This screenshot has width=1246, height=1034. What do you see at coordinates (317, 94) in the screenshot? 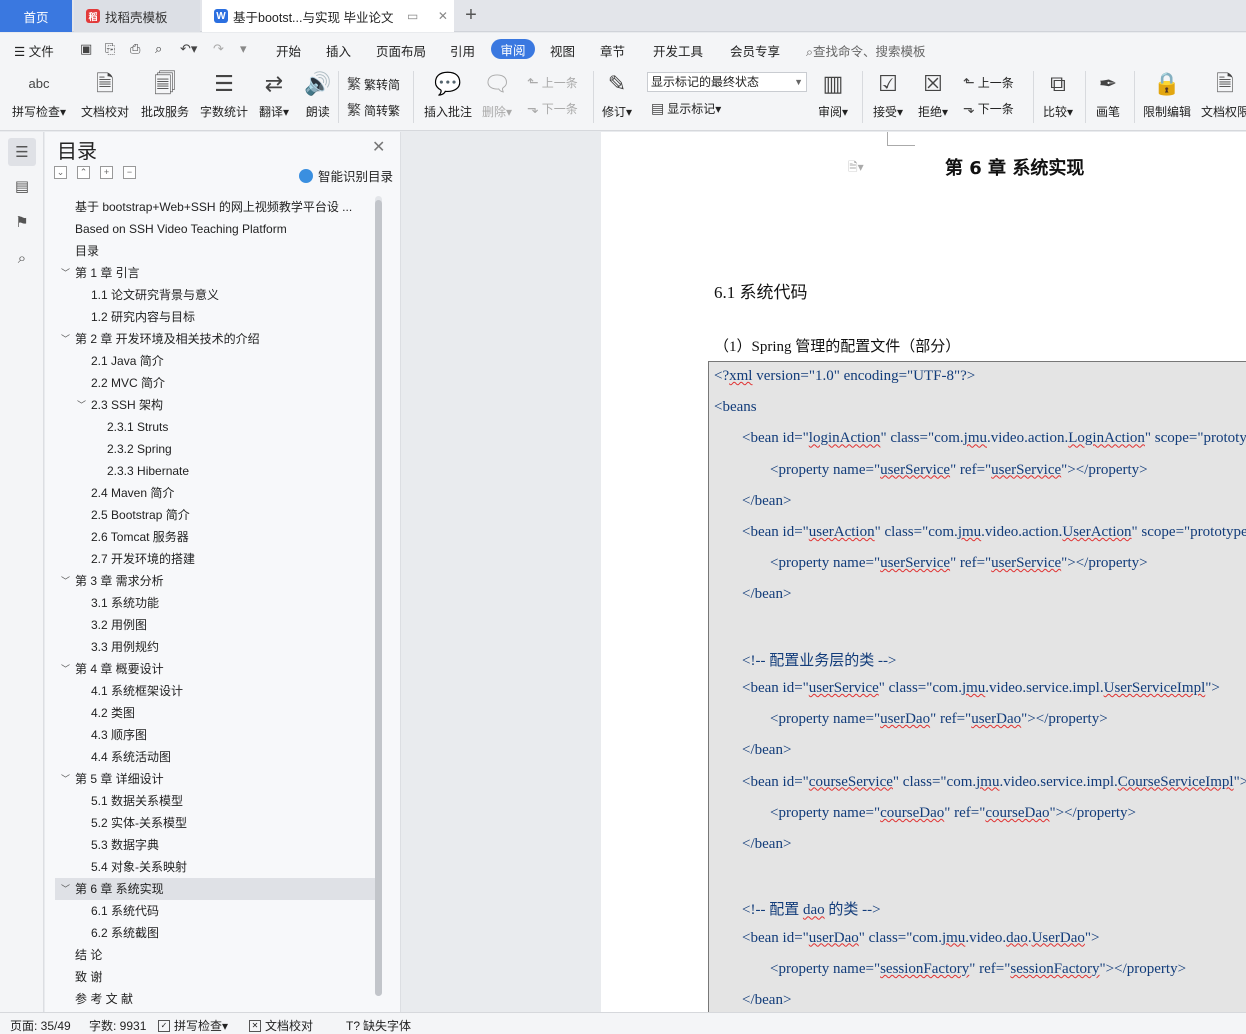
I see `read-aloud-button: 🔊 朗读` at bounding box center [317, 94].